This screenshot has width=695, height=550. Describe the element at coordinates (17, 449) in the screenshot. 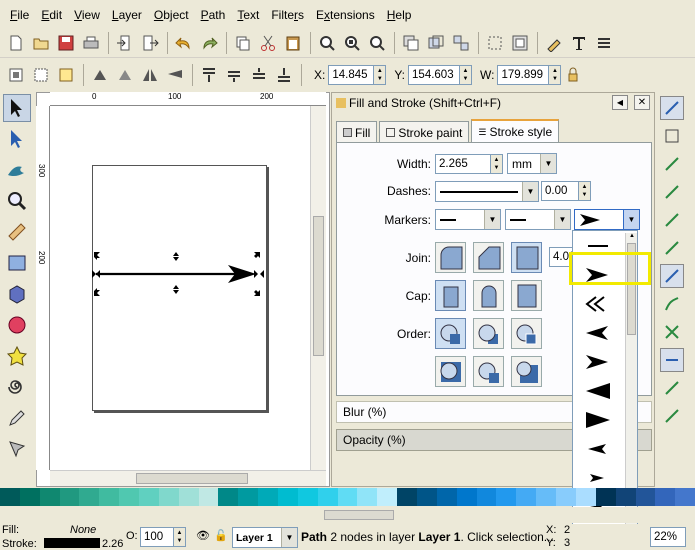

I see `pen-tool-icon` at that location.